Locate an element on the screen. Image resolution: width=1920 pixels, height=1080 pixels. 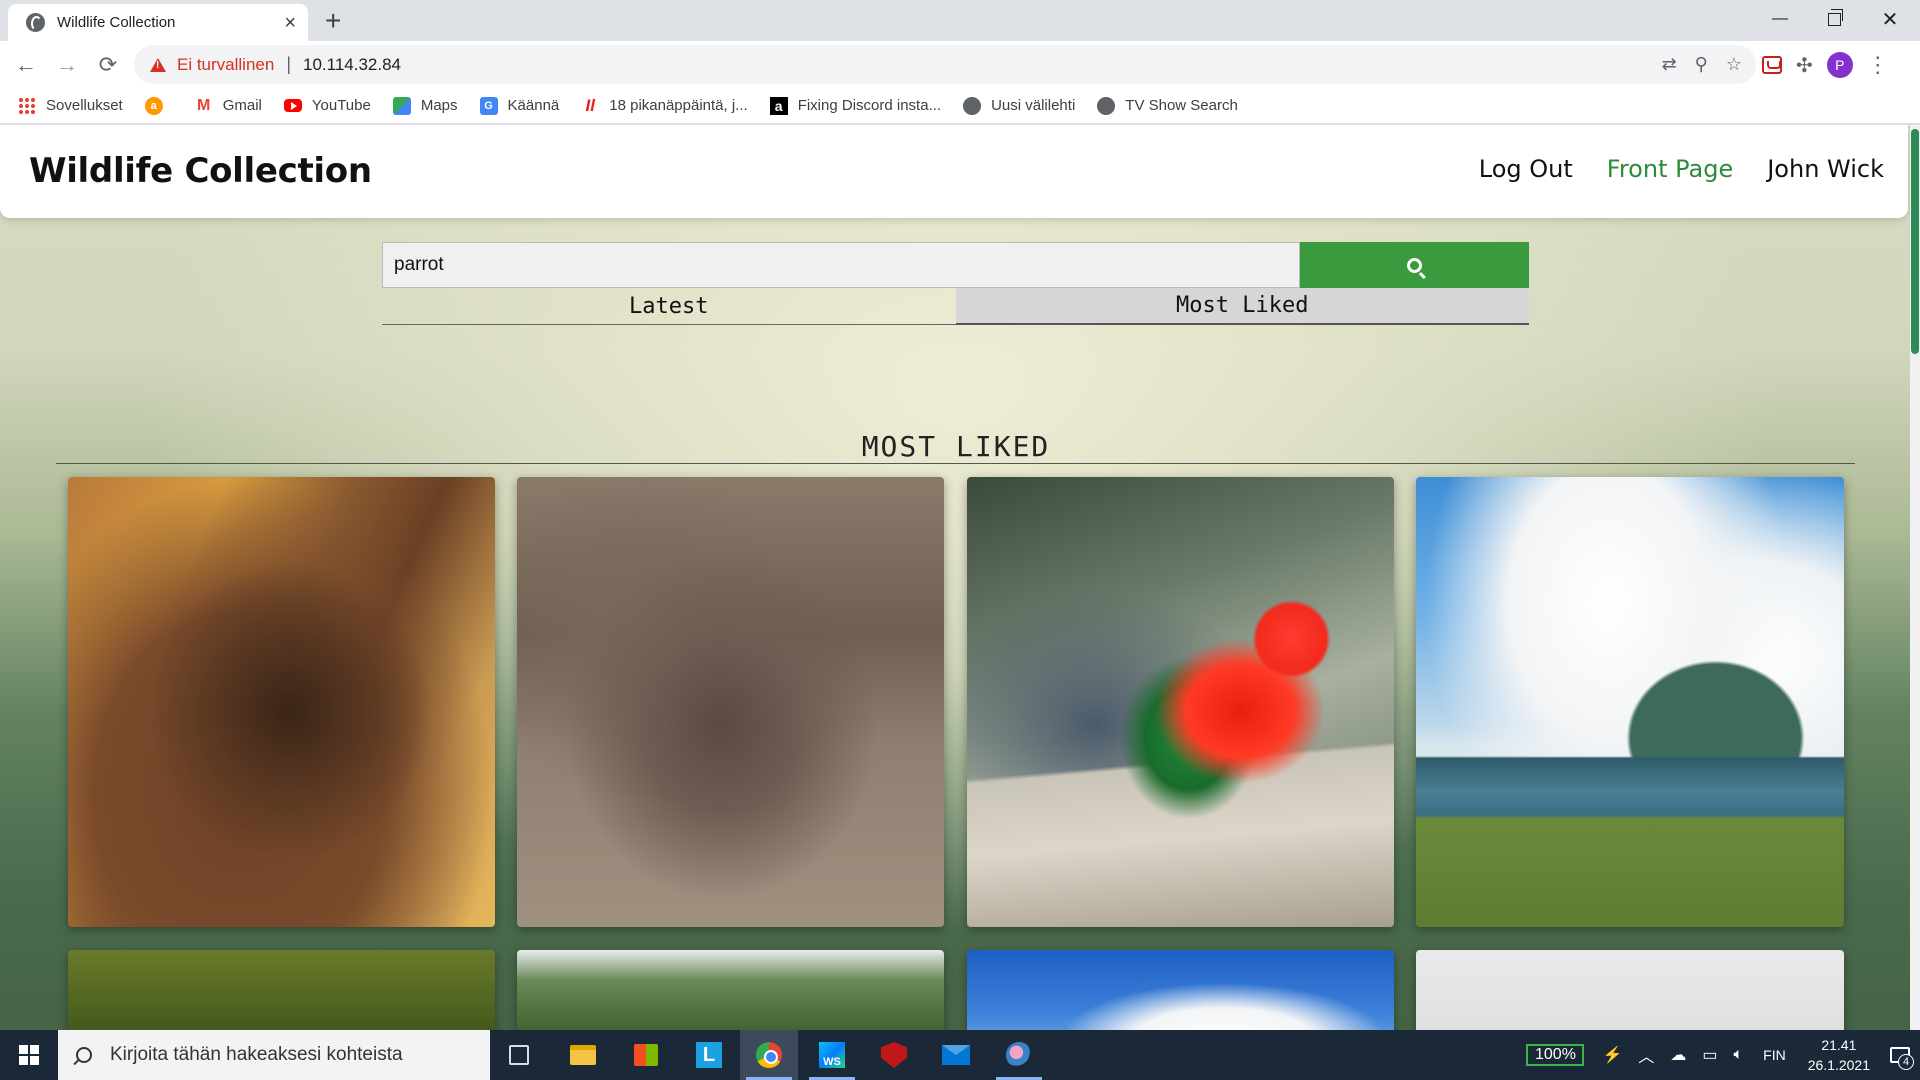
cloud-icon: ☁ is located at coordinates (1678, 1055).